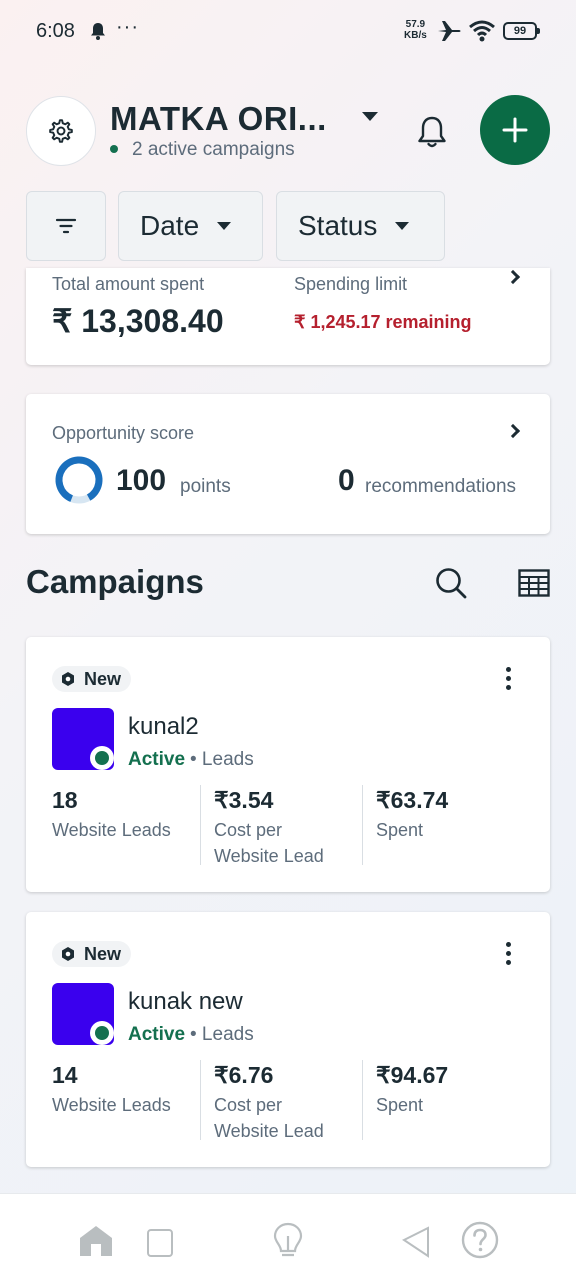 This screenshot has width=576, height=1280. Describe the element at coordinates (534, 583) in the screenshot. I see `table-icon` at that location.